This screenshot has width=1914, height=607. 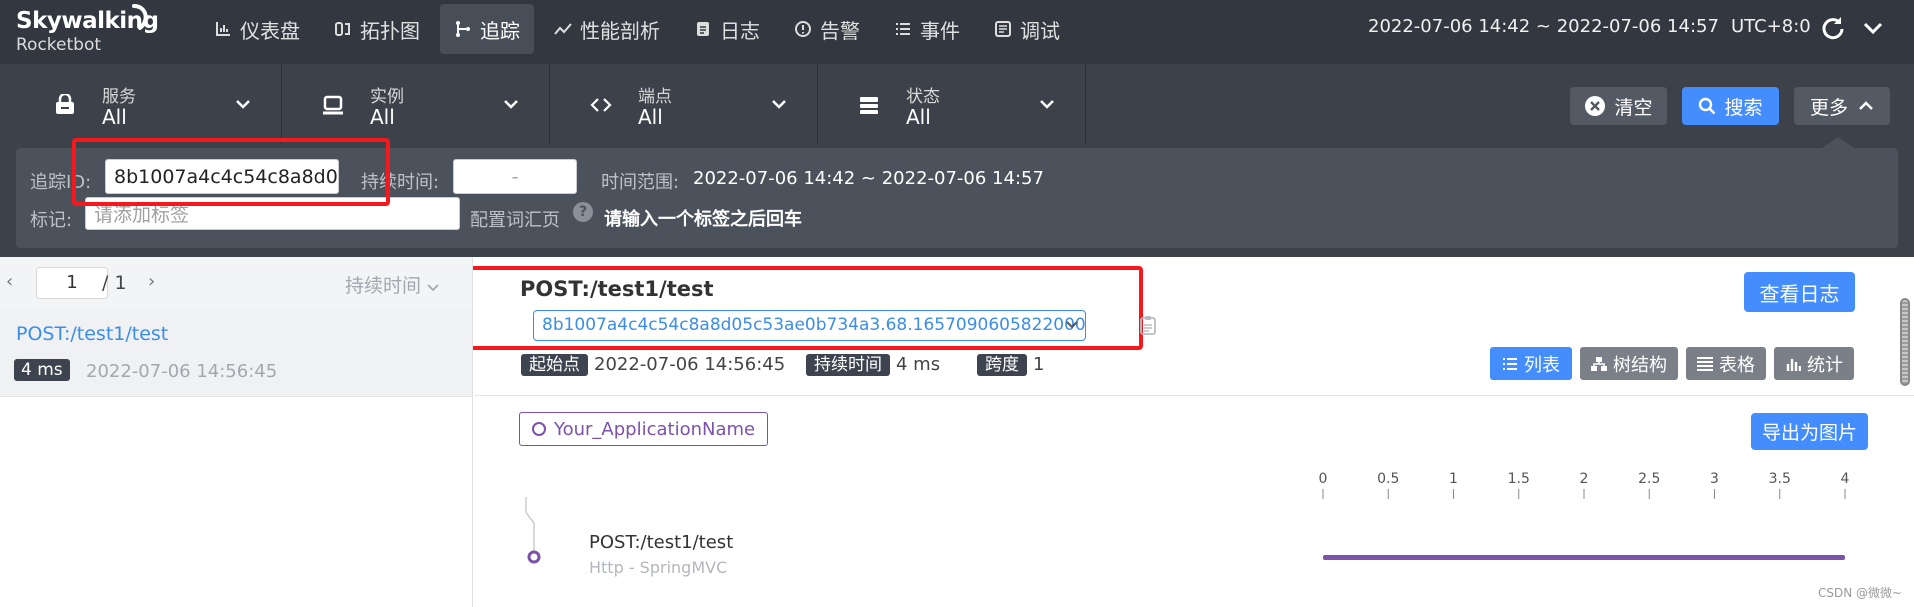 I want to click on event-icon, so click(x=903, y=29).